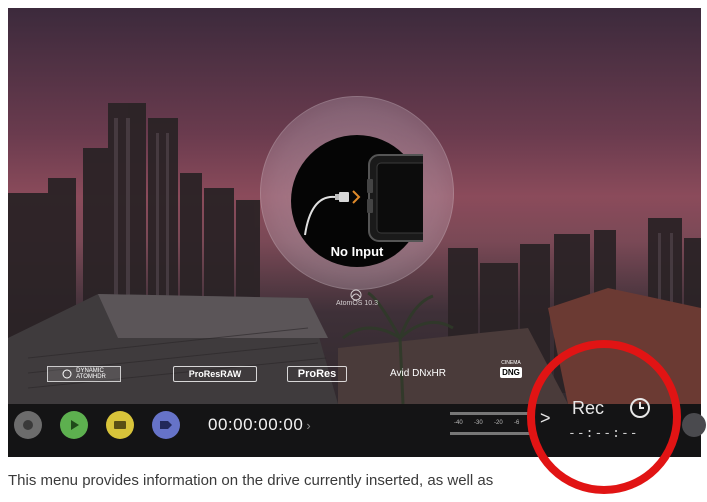 Image resolution: width=707 pixels, height=502 pixels. Describe the element at coordinates (458, 423) in the screenshot. I see `meter-label: -40` at that location.